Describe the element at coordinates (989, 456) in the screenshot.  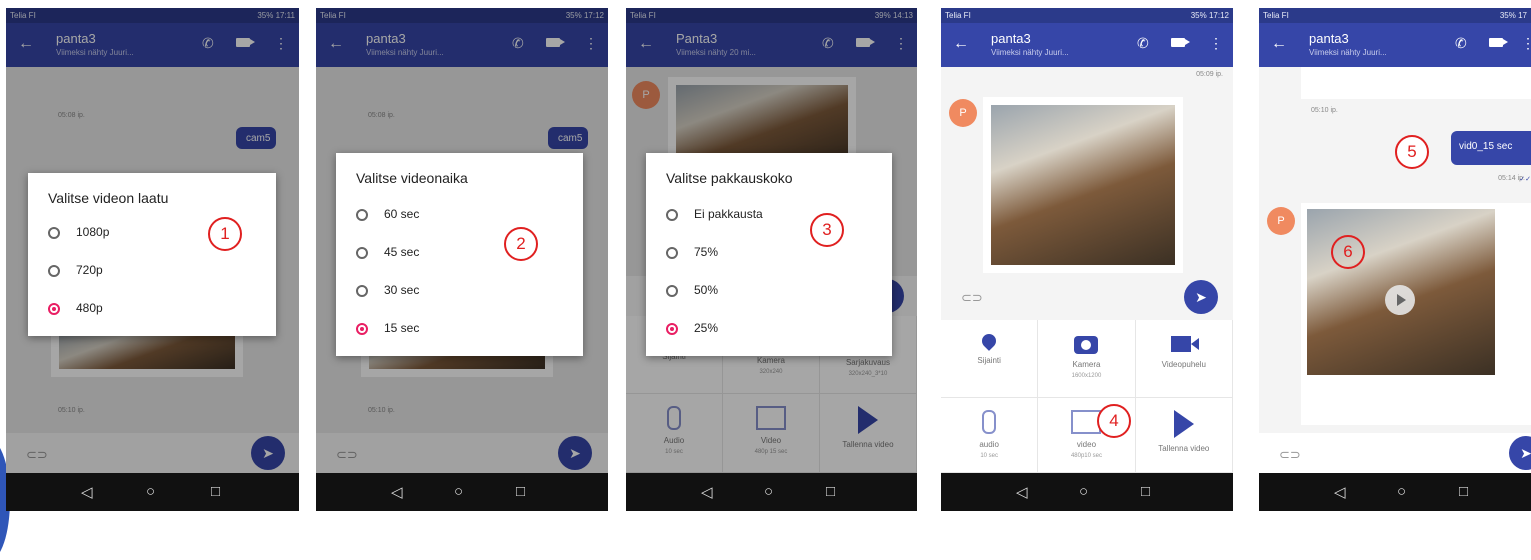
I see `grid-sublabel: 10 sec` at that location.